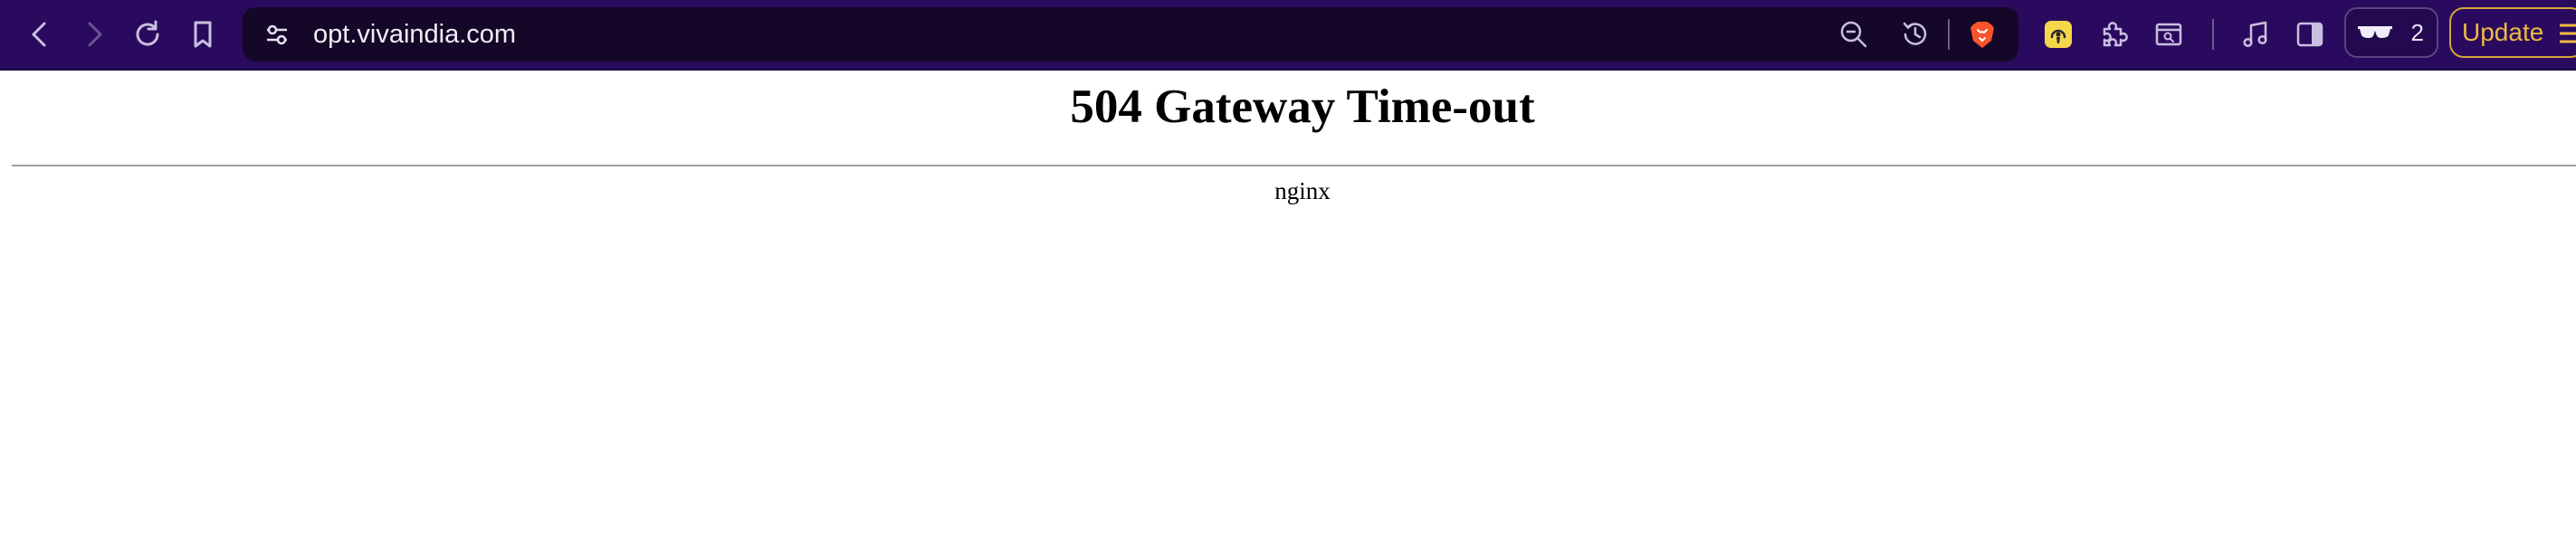 This screenshot has height=559, width=2576. What do you see at coordinates (415, 34) in the screenshot?
I see `url-text: opt.vivaindia.com` at bounding box center [415, 34].